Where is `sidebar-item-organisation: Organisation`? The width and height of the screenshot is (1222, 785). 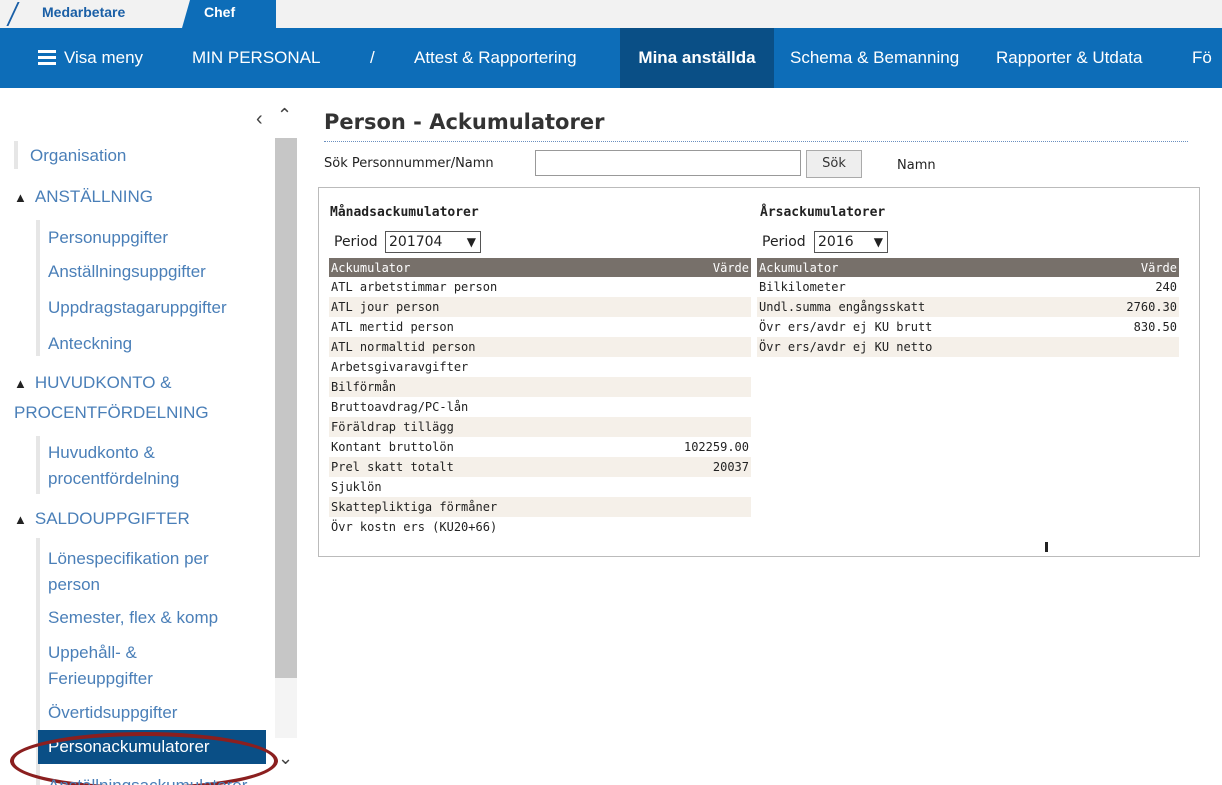 sidebar-item-organisation: Organisation is located at coordinates (78, 156).